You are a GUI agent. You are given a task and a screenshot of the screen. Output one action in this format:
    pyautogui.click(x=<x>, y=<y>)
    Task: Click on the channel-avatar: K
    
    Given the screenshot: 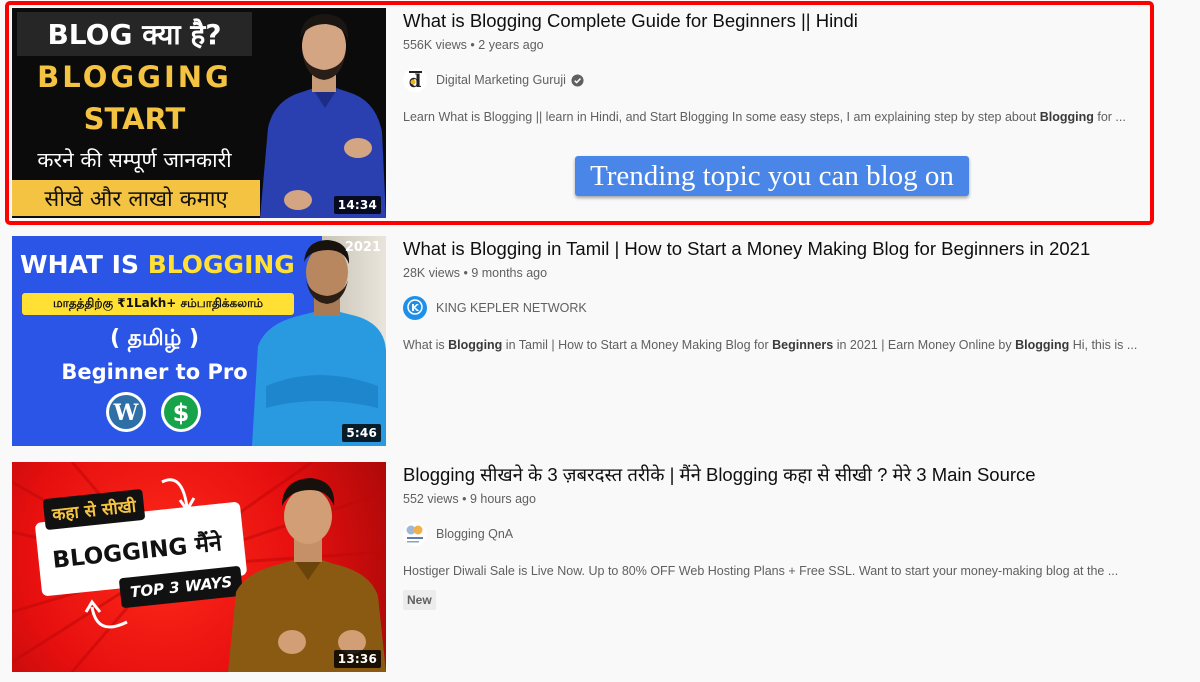 What is the action you would take?
    pyautogui.click(x=415, y=308)
    